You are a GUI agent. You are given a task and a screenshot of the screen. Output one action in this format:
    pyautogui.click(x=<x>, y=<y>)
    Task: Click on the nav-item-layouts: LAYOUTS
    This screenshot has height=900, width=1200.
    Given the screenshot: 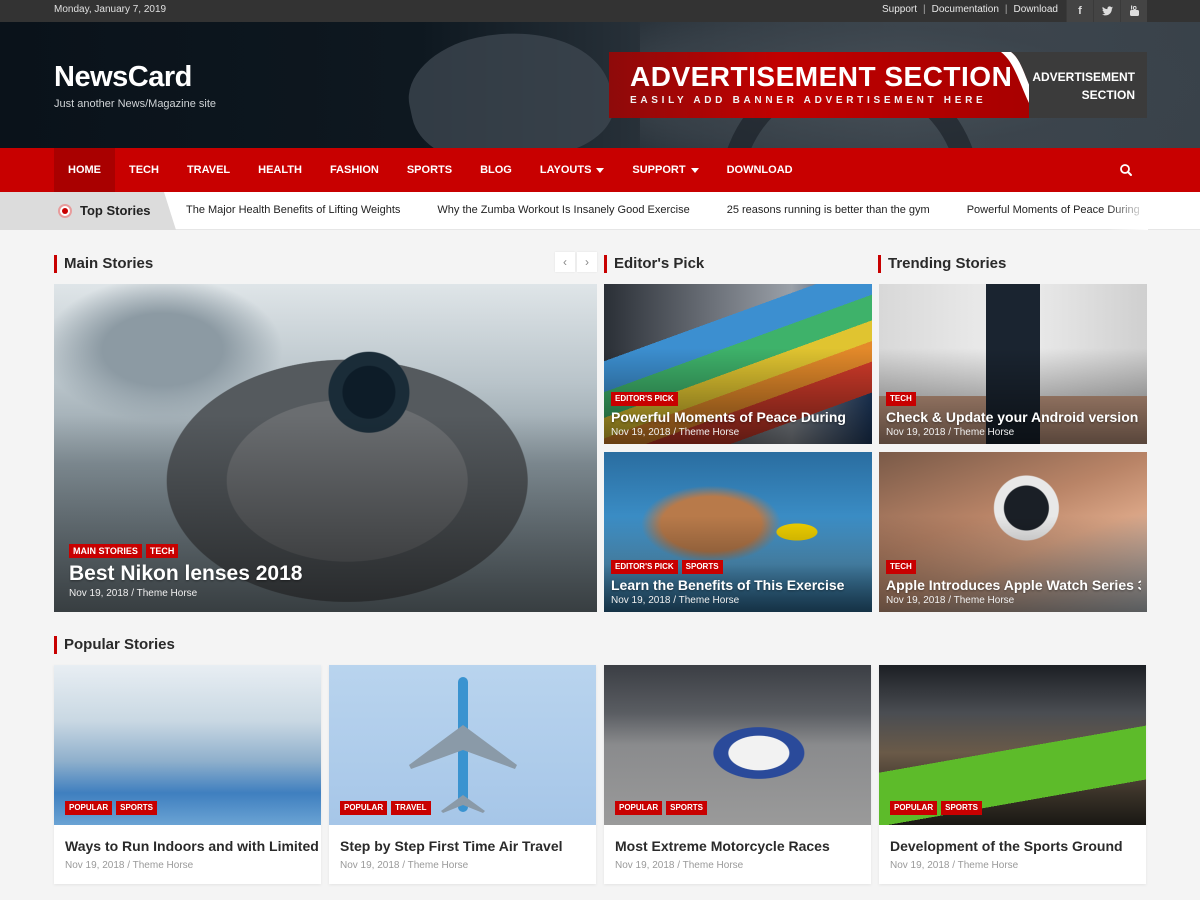 What is the action you would take?
    pyautogui.click(x=572, y=170)
    